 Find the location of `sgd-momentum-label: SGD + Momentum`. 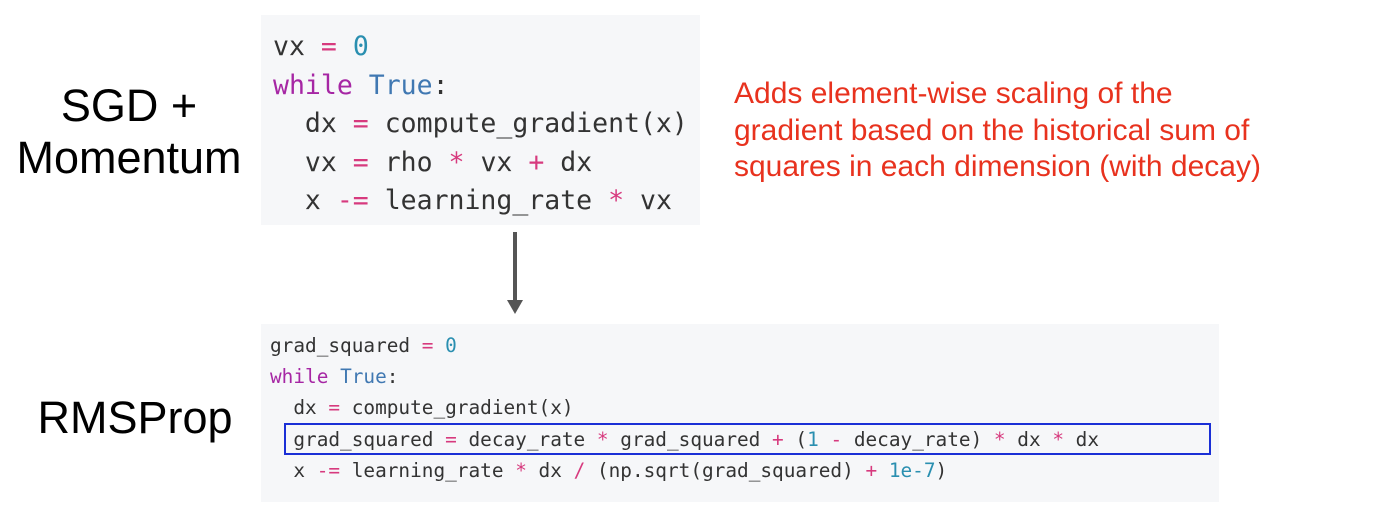

sgd-momentum-label: SGD + Momentum is located at coordinates (129, 132).